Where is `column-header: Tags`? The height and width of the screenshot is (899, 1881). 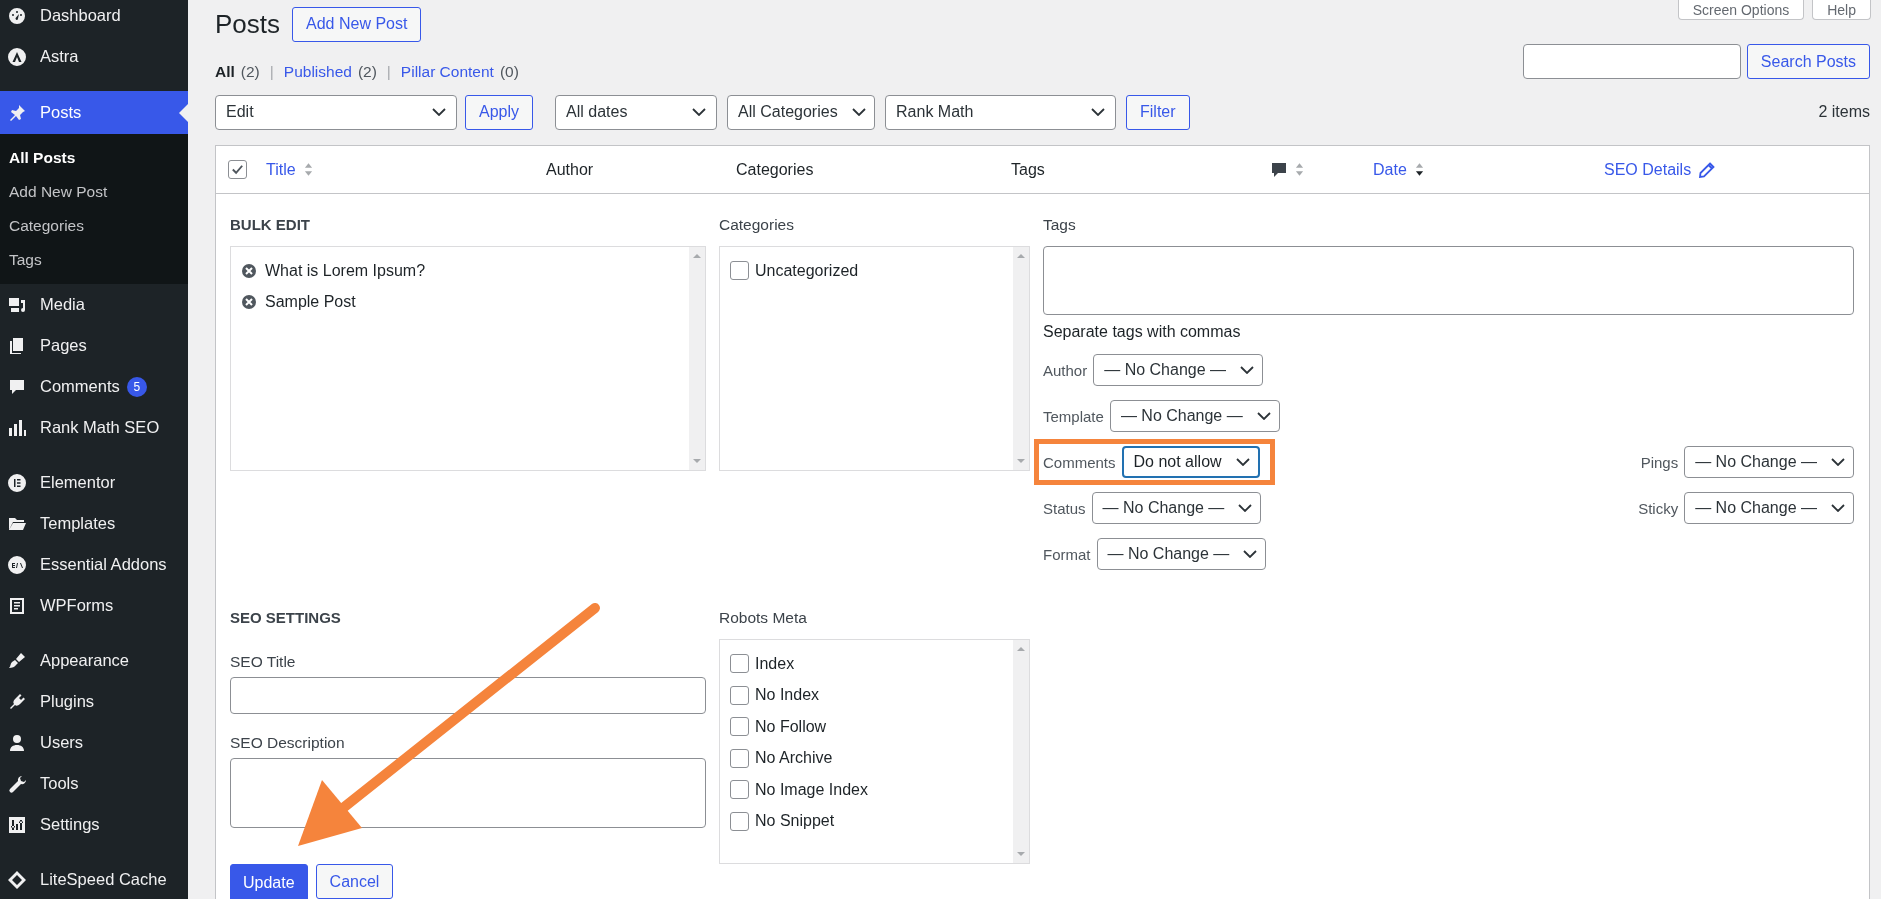 column-header: Tags is located at coordinates (1028, 169).